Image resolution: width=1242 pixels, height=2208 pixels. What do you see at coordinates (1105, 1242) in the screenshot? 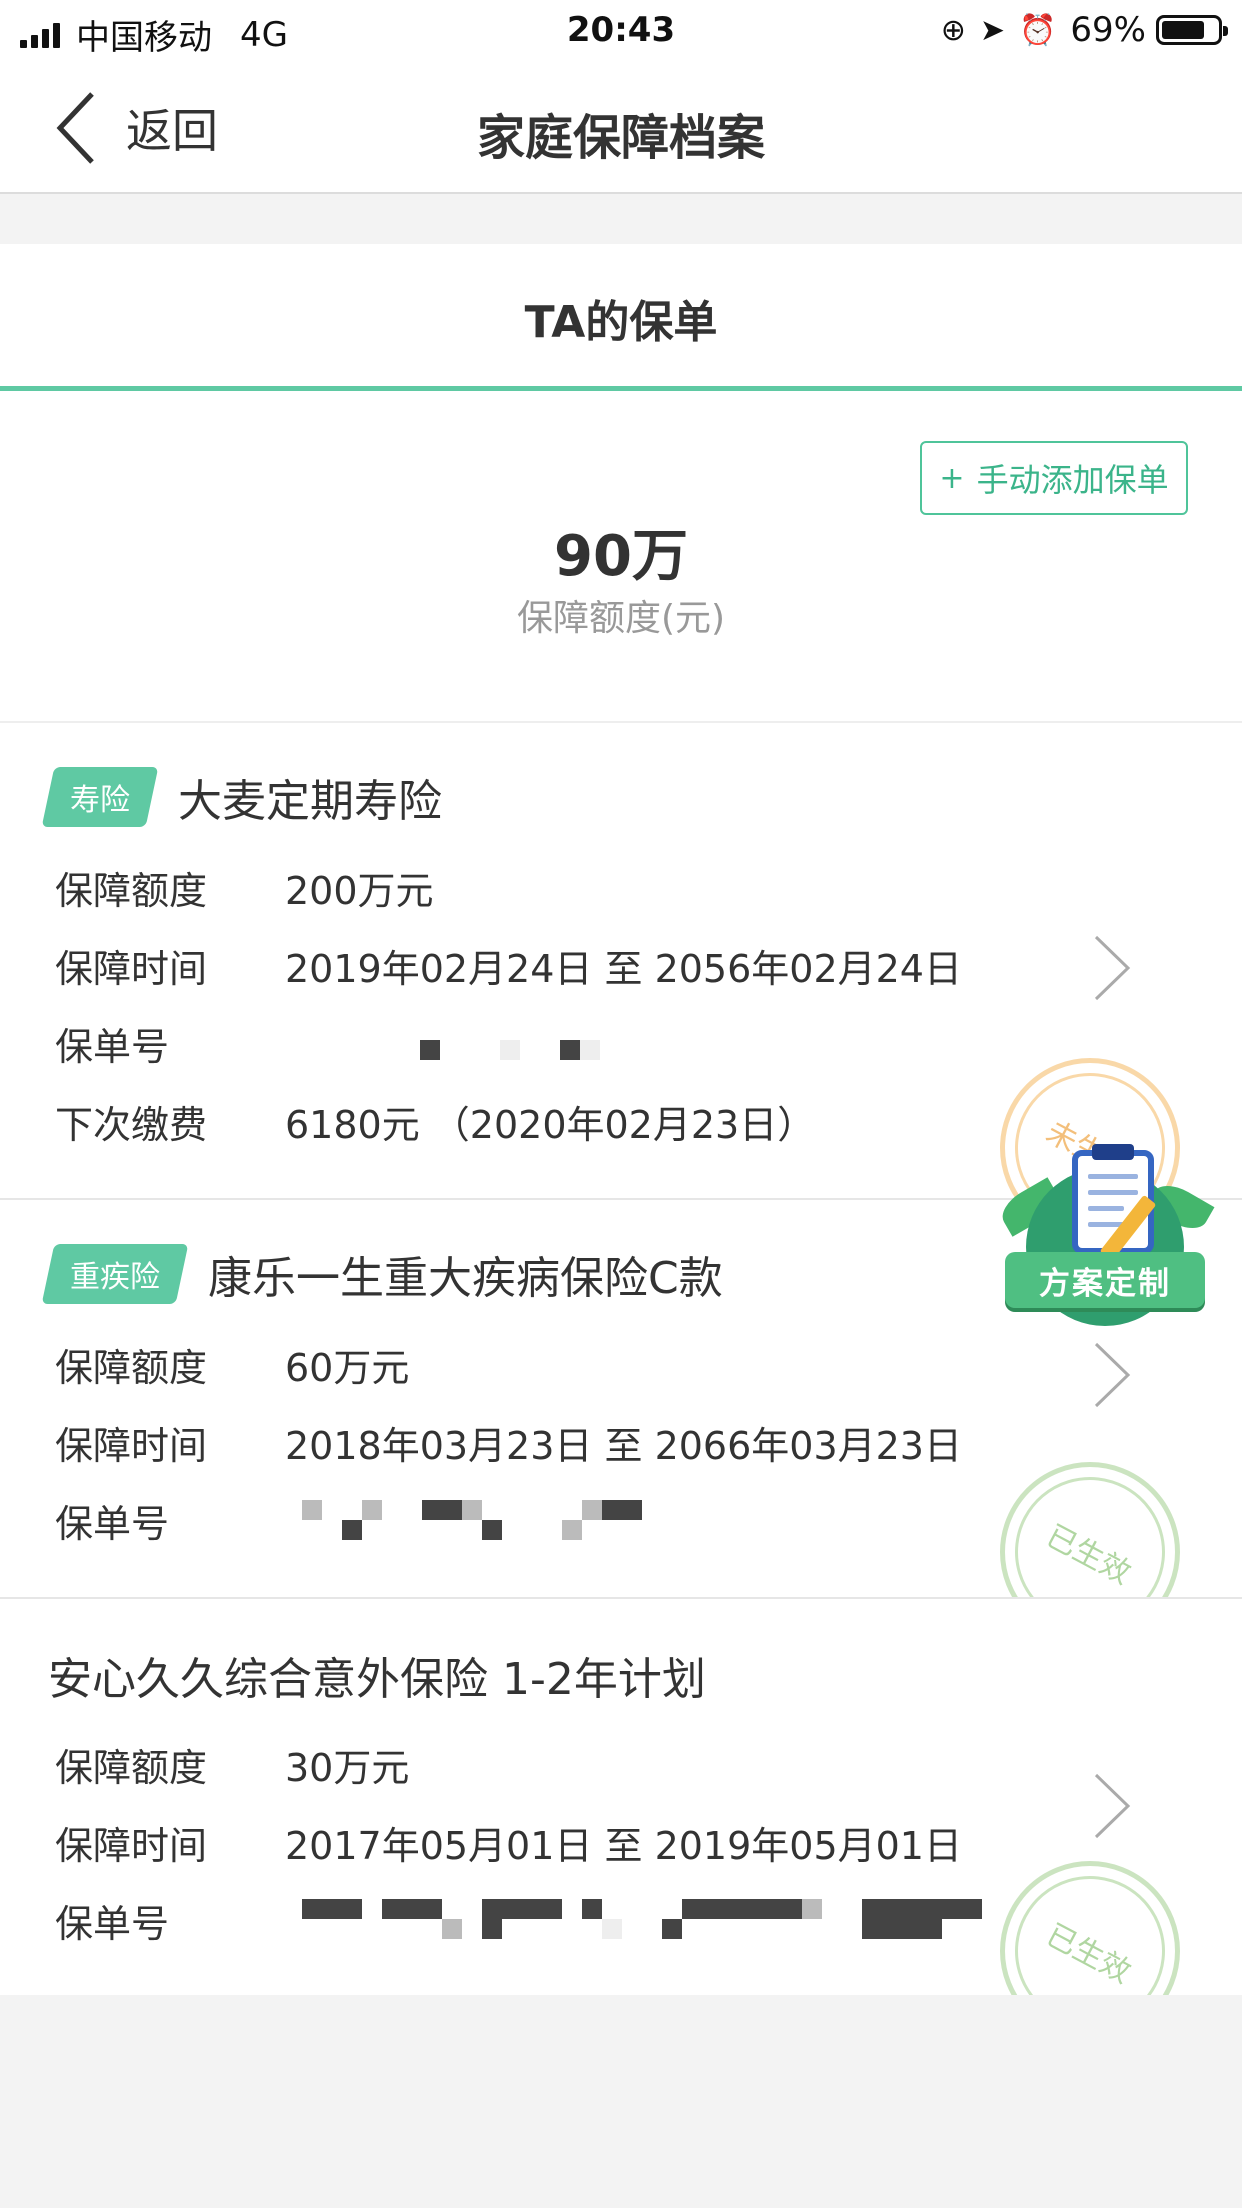
I see `plan-customize-button: 方案定制` at bounding box center [1105, 1242].